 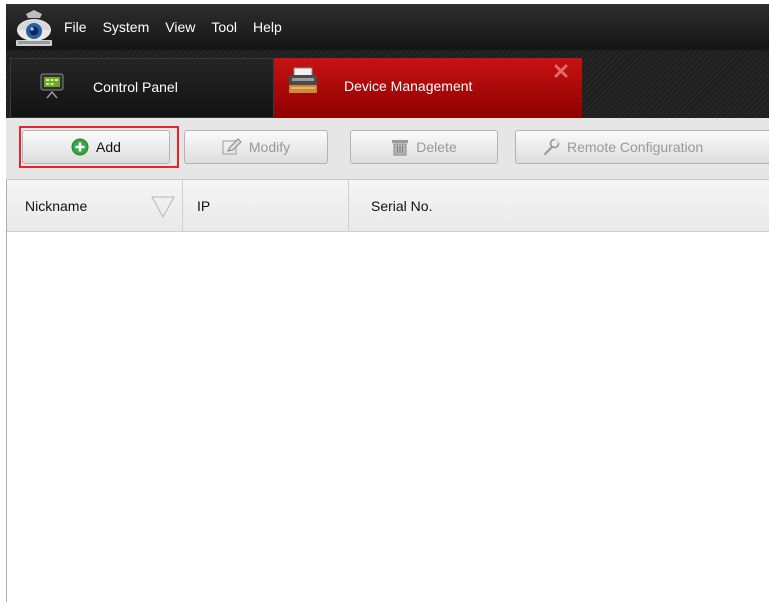 I want to click on tab-device-management: Device Management, so click(x=428, y=88).